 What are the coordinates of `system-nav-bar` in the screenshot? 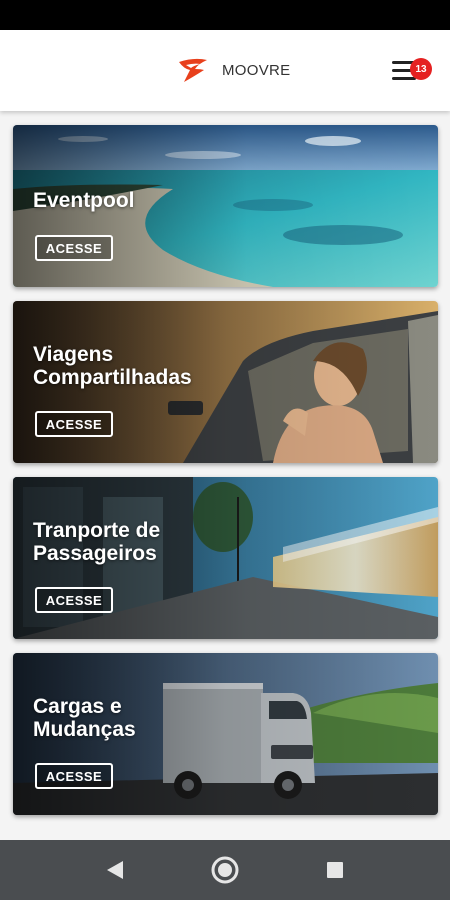 It's located at (225, 870).